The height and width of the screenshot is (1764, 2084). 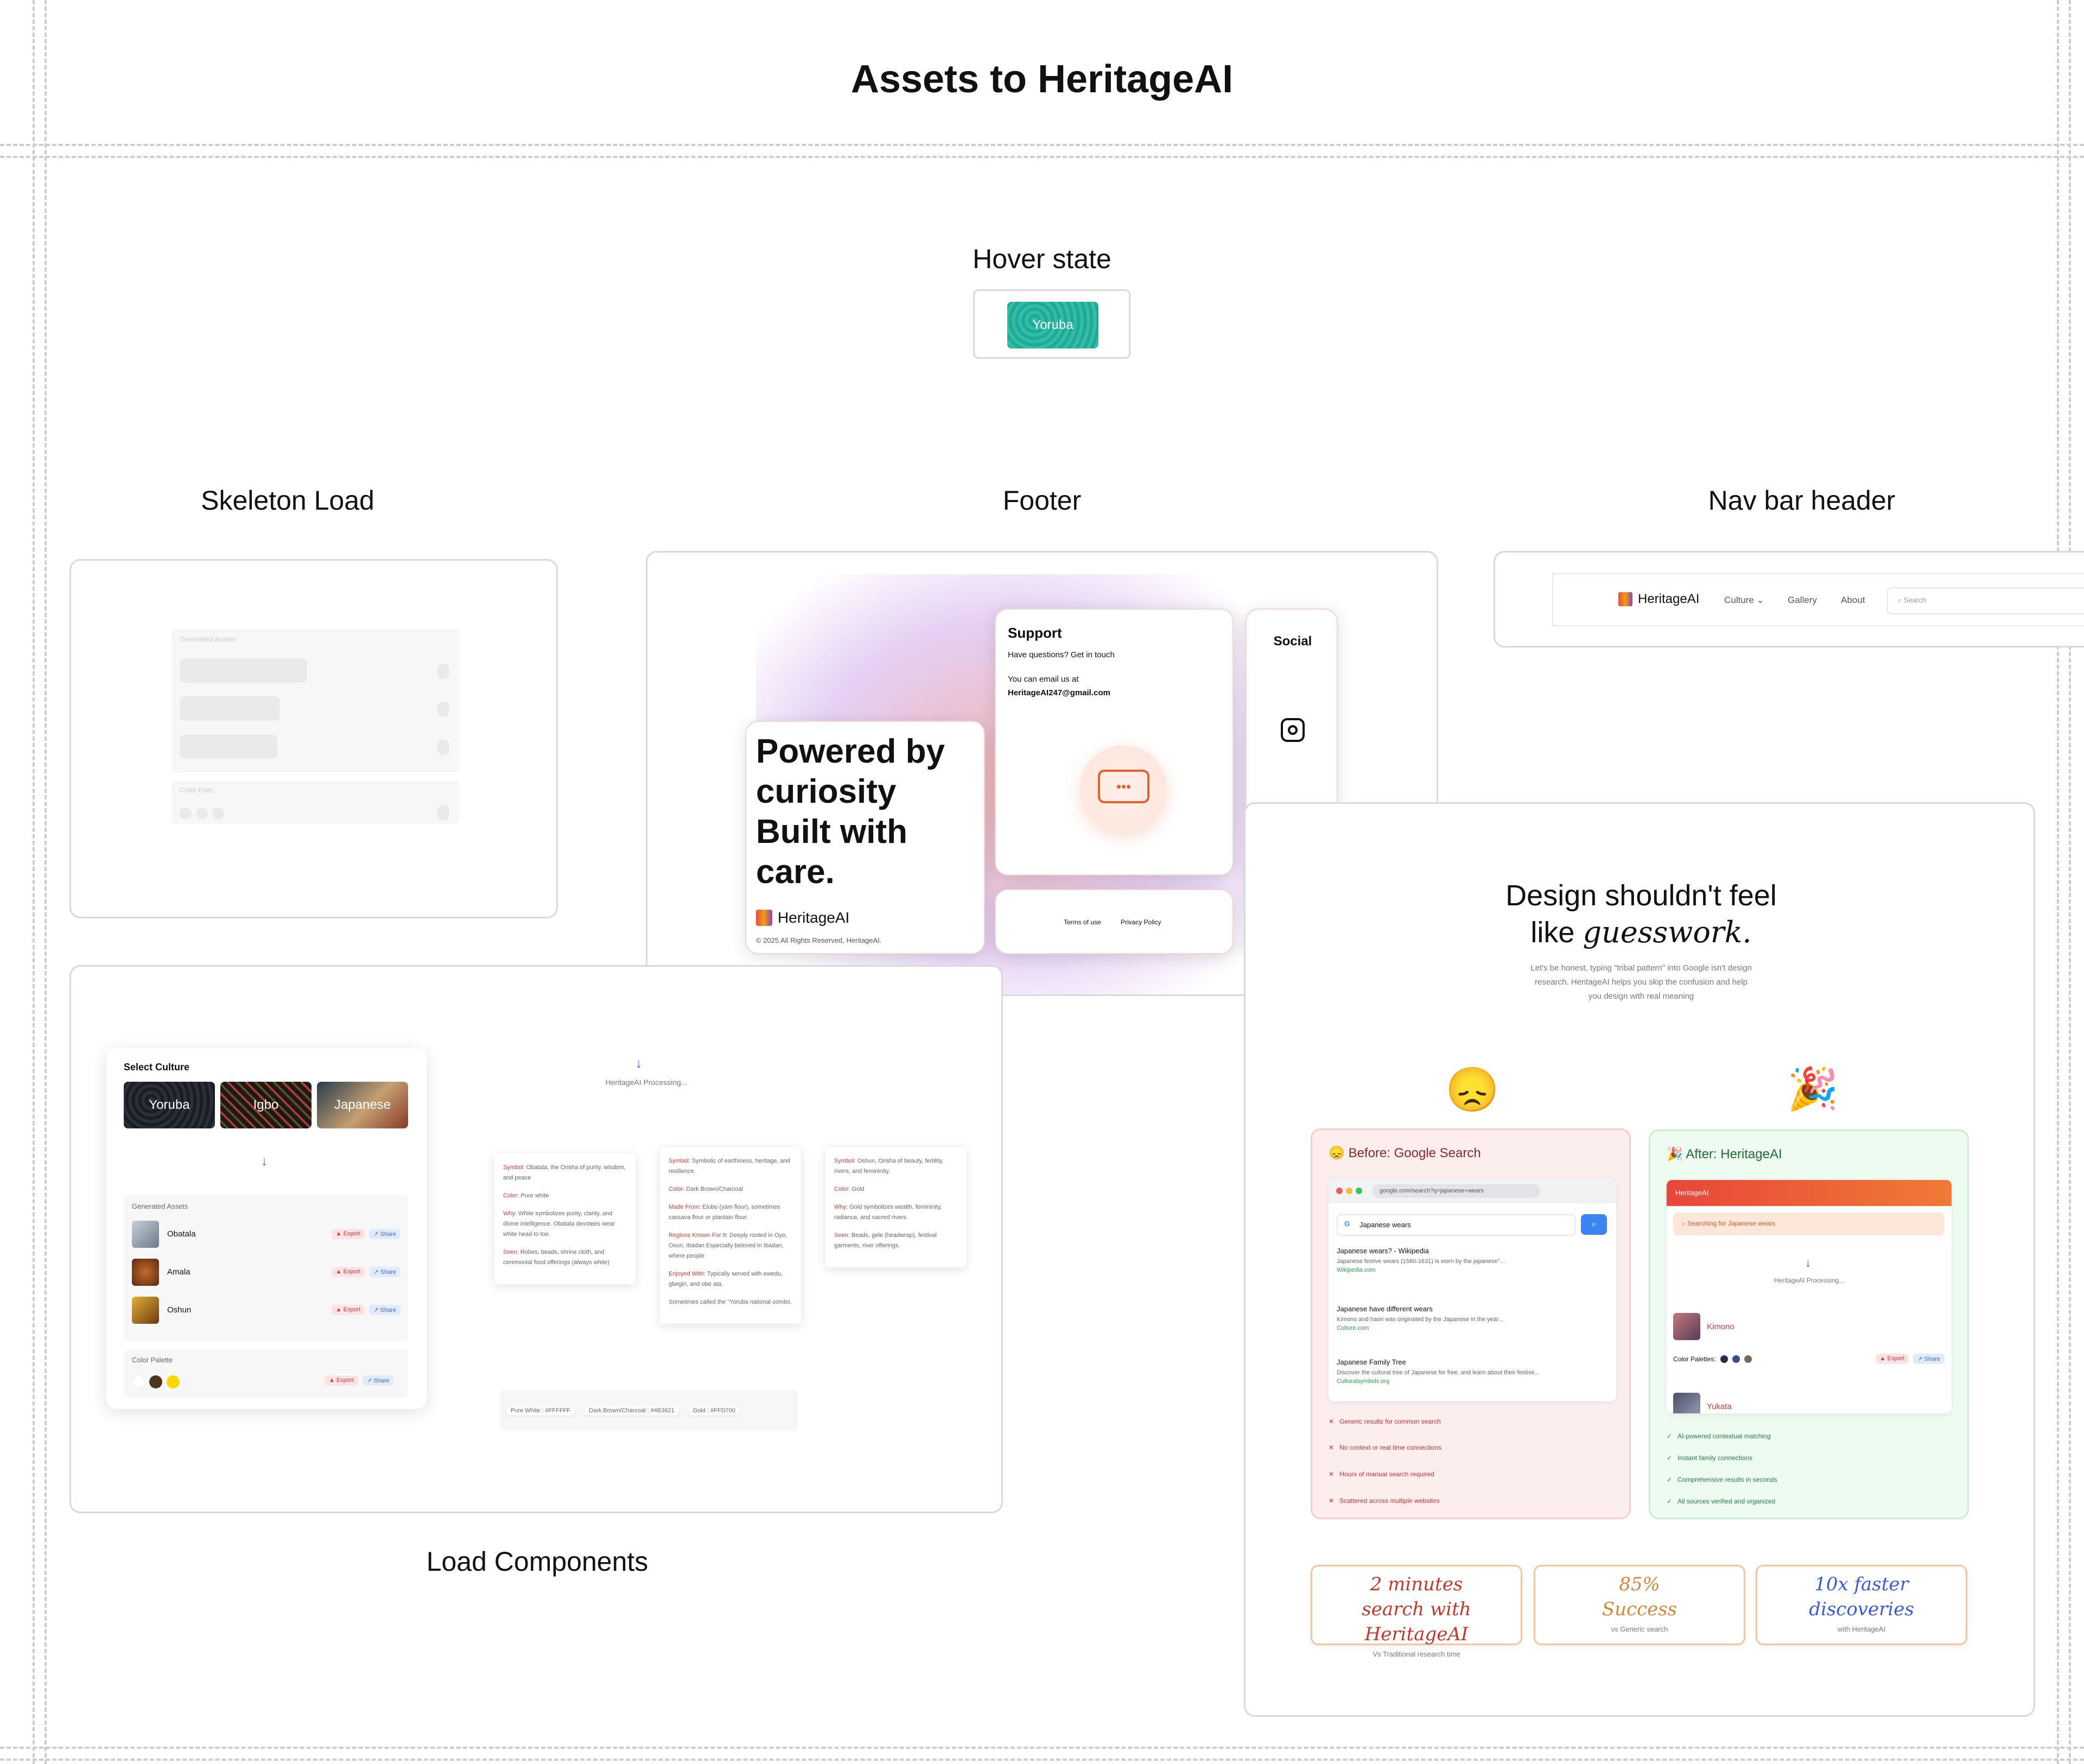 What do you see at coordinates (714, 1410) in the screenshot?
I see `swatch-tag: Gold : #FFD700` at bounding box center [714, 1410].